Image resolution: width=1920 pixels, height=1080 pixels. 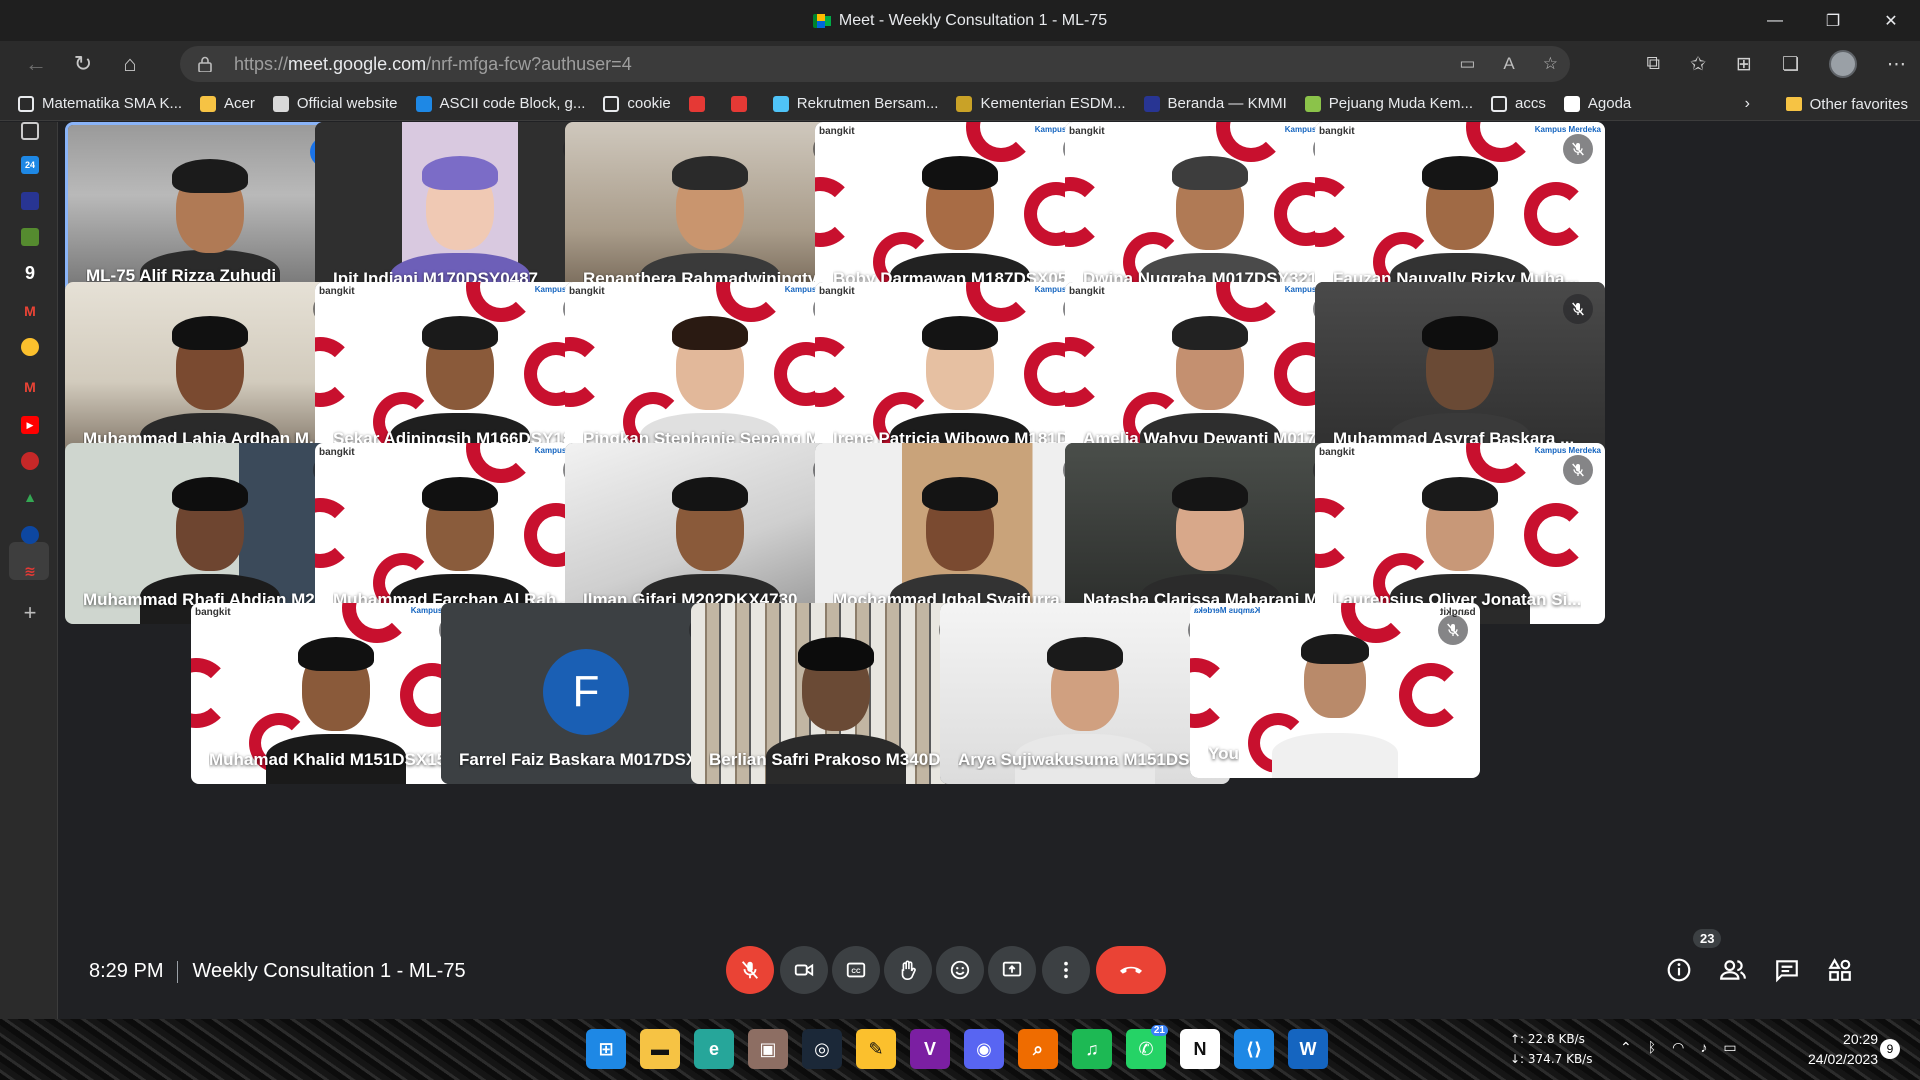 What do you see at coordinates (1254, 1049) in the screenshot?
I see `vscode-icon: ⟨⟩` at bounding box center [1254, 1049].